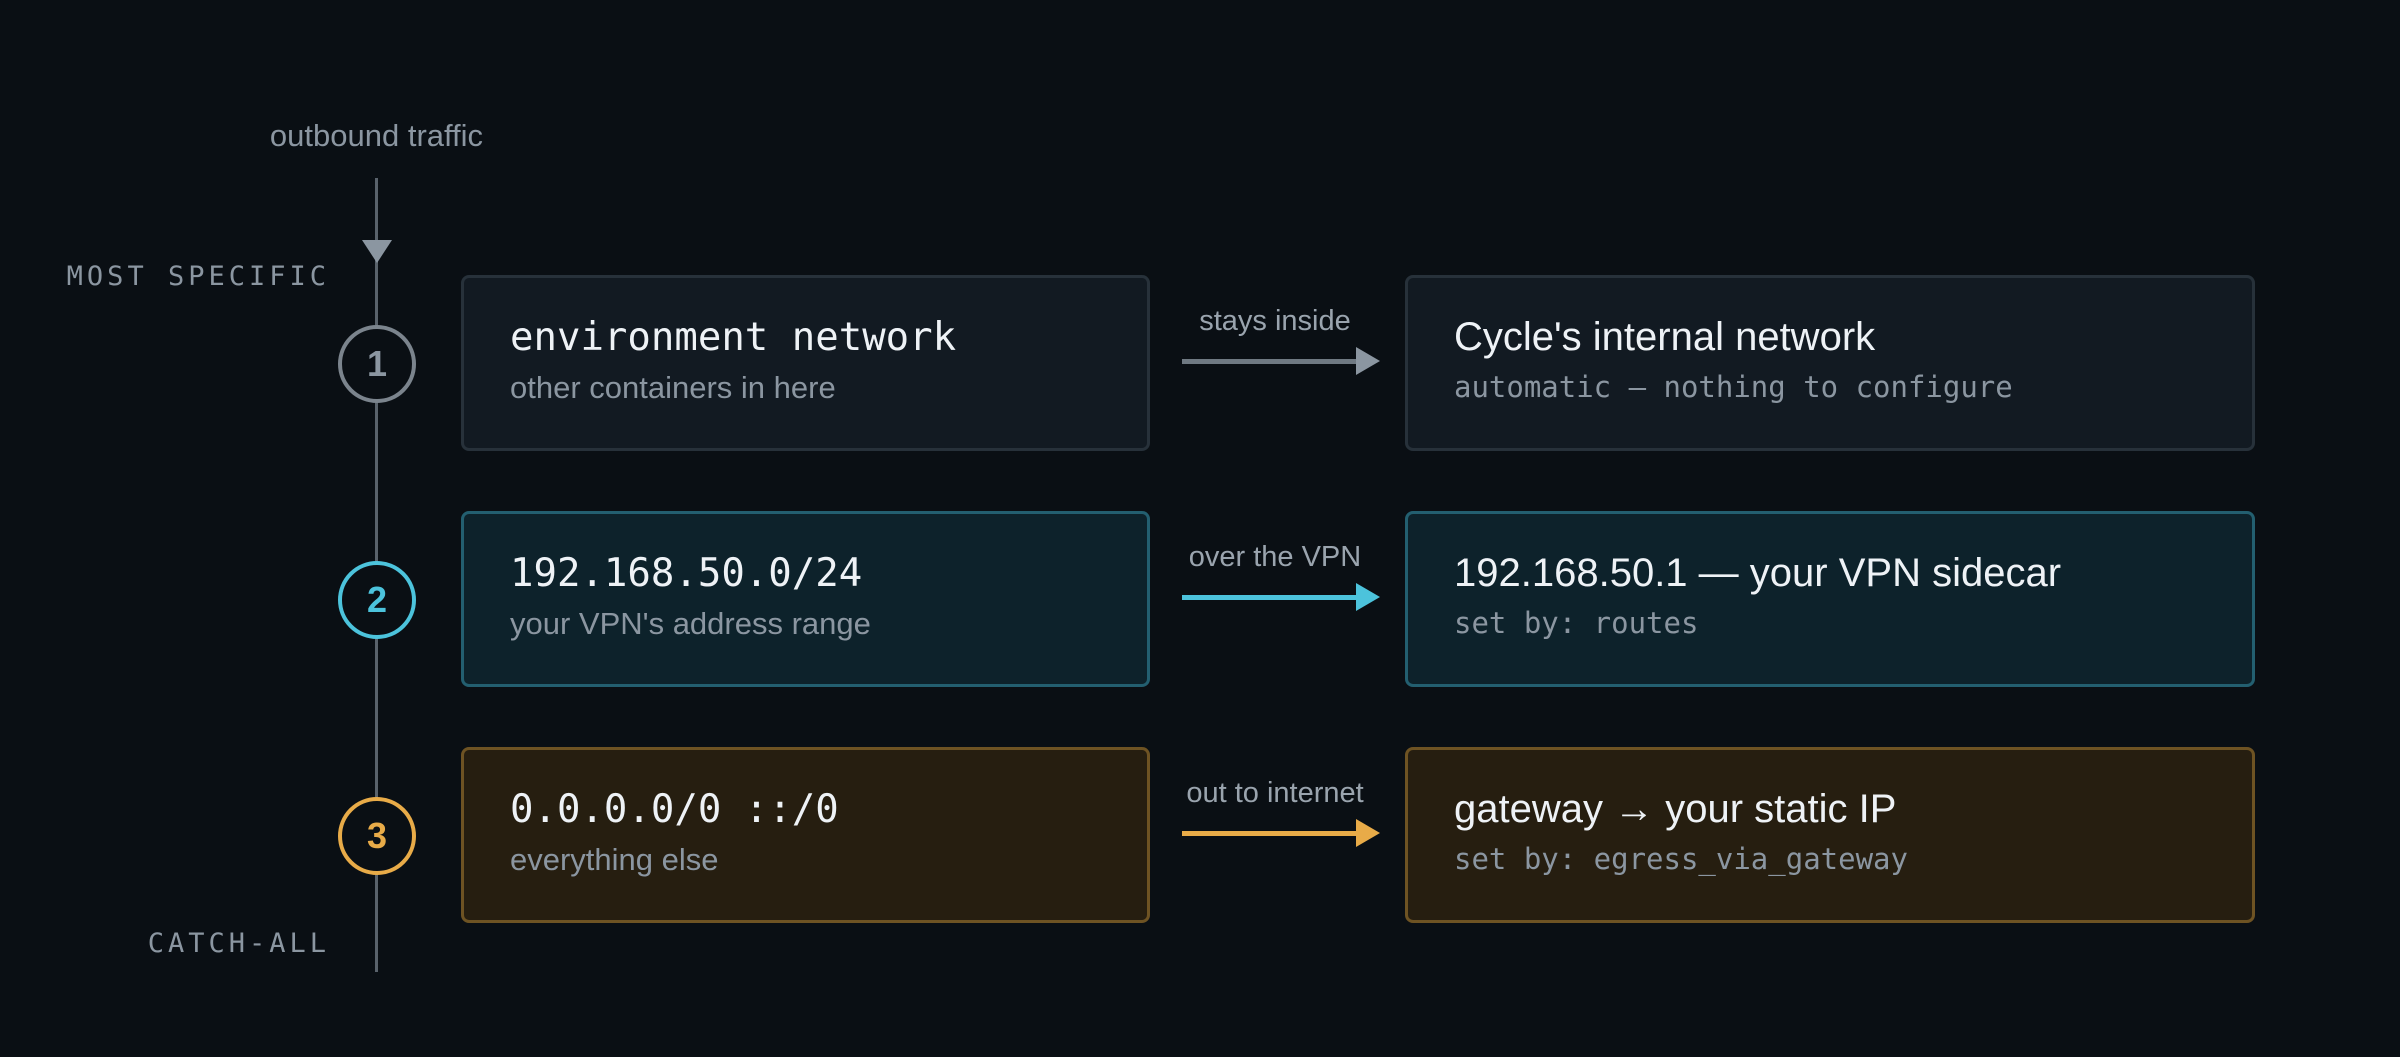 This screenshot has width=2400, height=1057. What do you see at coordinates (377, 364) in the screenshot?
I see `step-1-badge: 1` at bounding box center [377, 364].